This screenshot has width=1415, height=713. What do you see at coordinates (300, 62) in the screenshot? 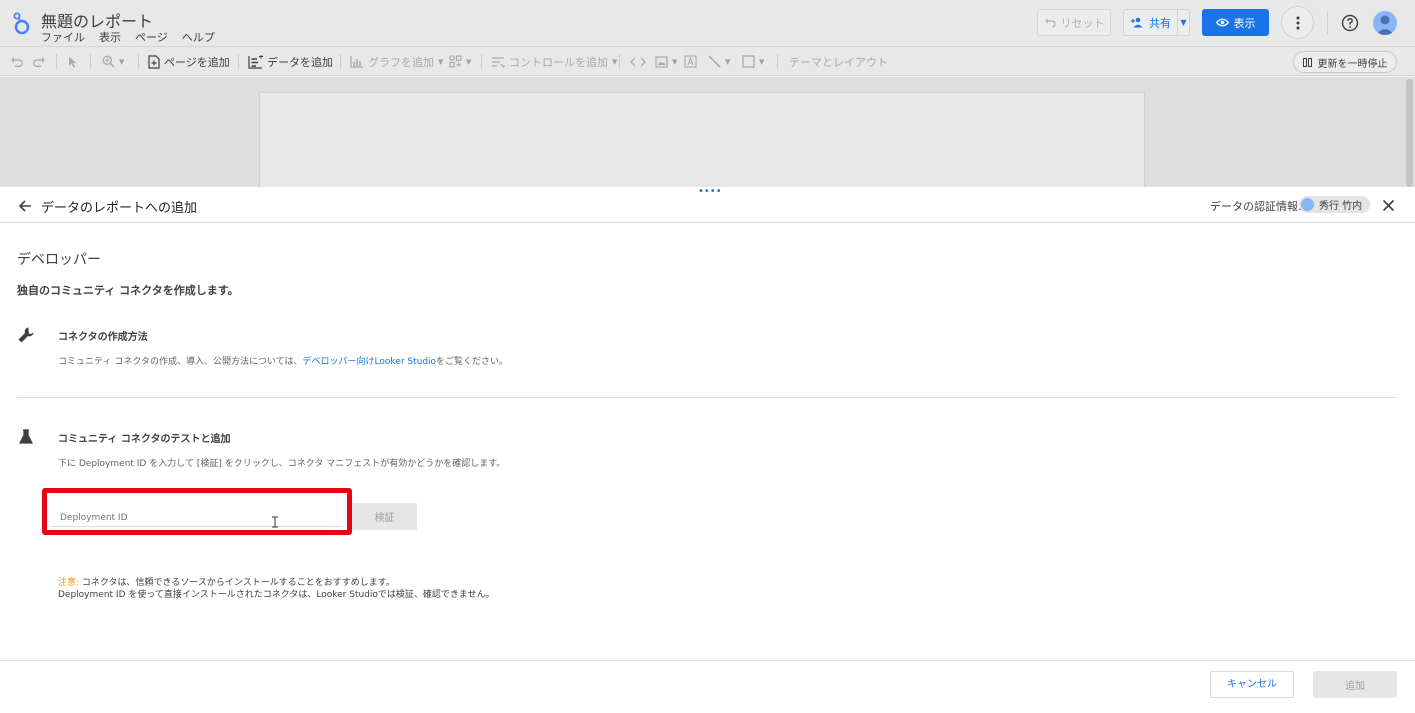
I see `add-data-label: データを追加` at bounding box center [300, 62].